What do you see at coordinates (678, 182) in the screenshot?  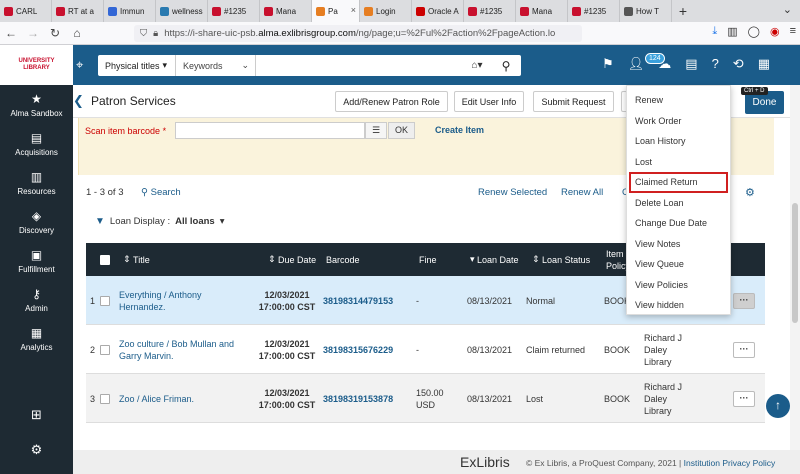 I see `menu-item-claimed-return: Claimed Return` at bounding box center [678, 182].